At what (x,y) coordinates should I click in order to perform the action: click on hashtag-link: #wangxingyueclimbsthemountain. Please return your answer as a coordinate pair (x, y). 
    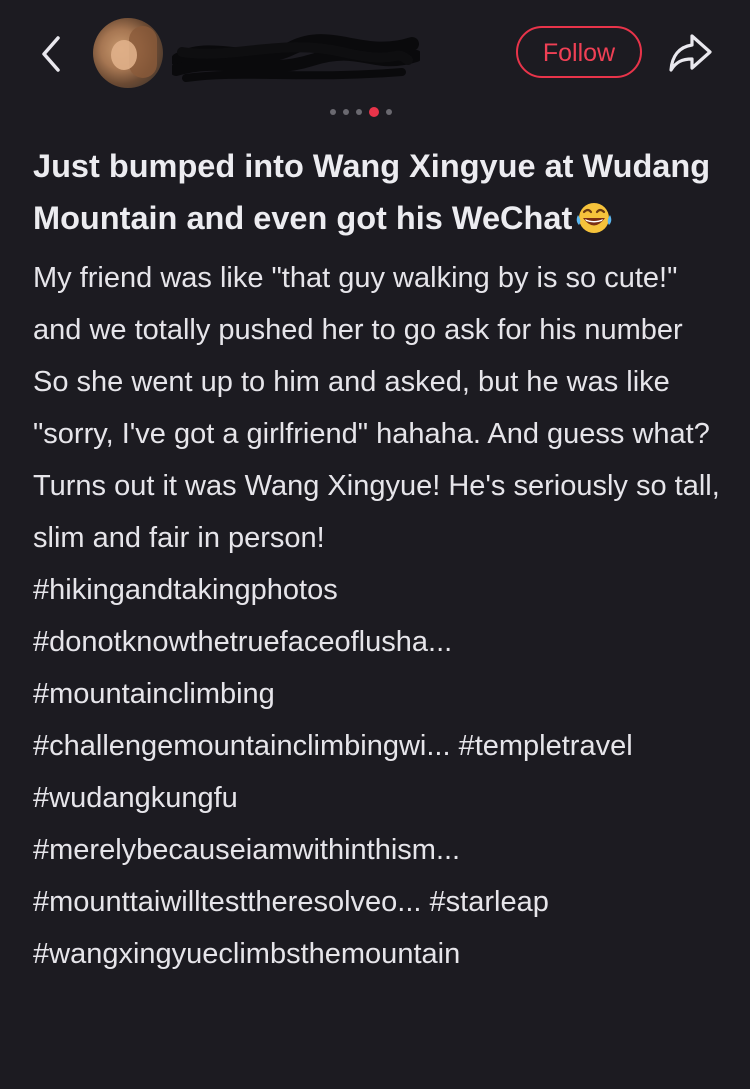
    Looking at the image, I should click on (246, 954).